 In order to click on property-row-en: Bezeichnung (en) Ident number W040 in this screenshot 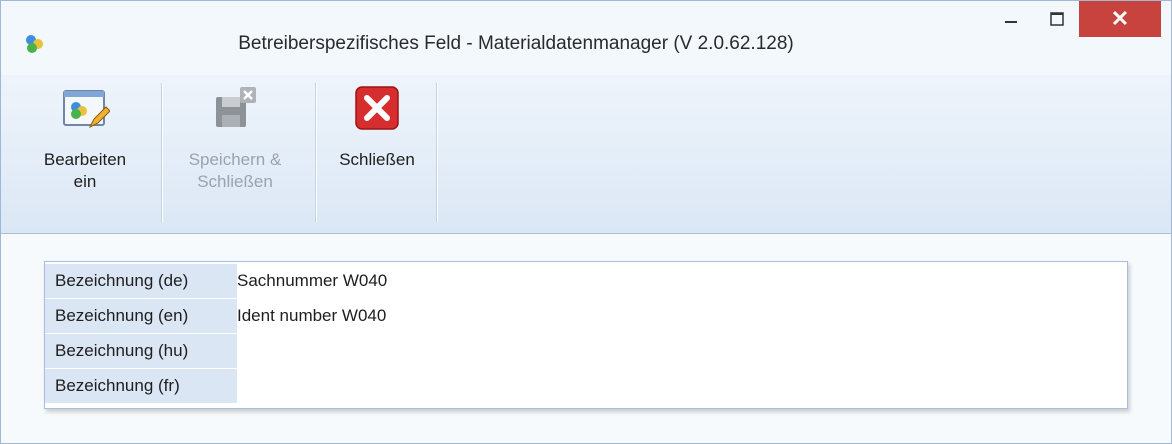, I will do `click(586, 316)`.